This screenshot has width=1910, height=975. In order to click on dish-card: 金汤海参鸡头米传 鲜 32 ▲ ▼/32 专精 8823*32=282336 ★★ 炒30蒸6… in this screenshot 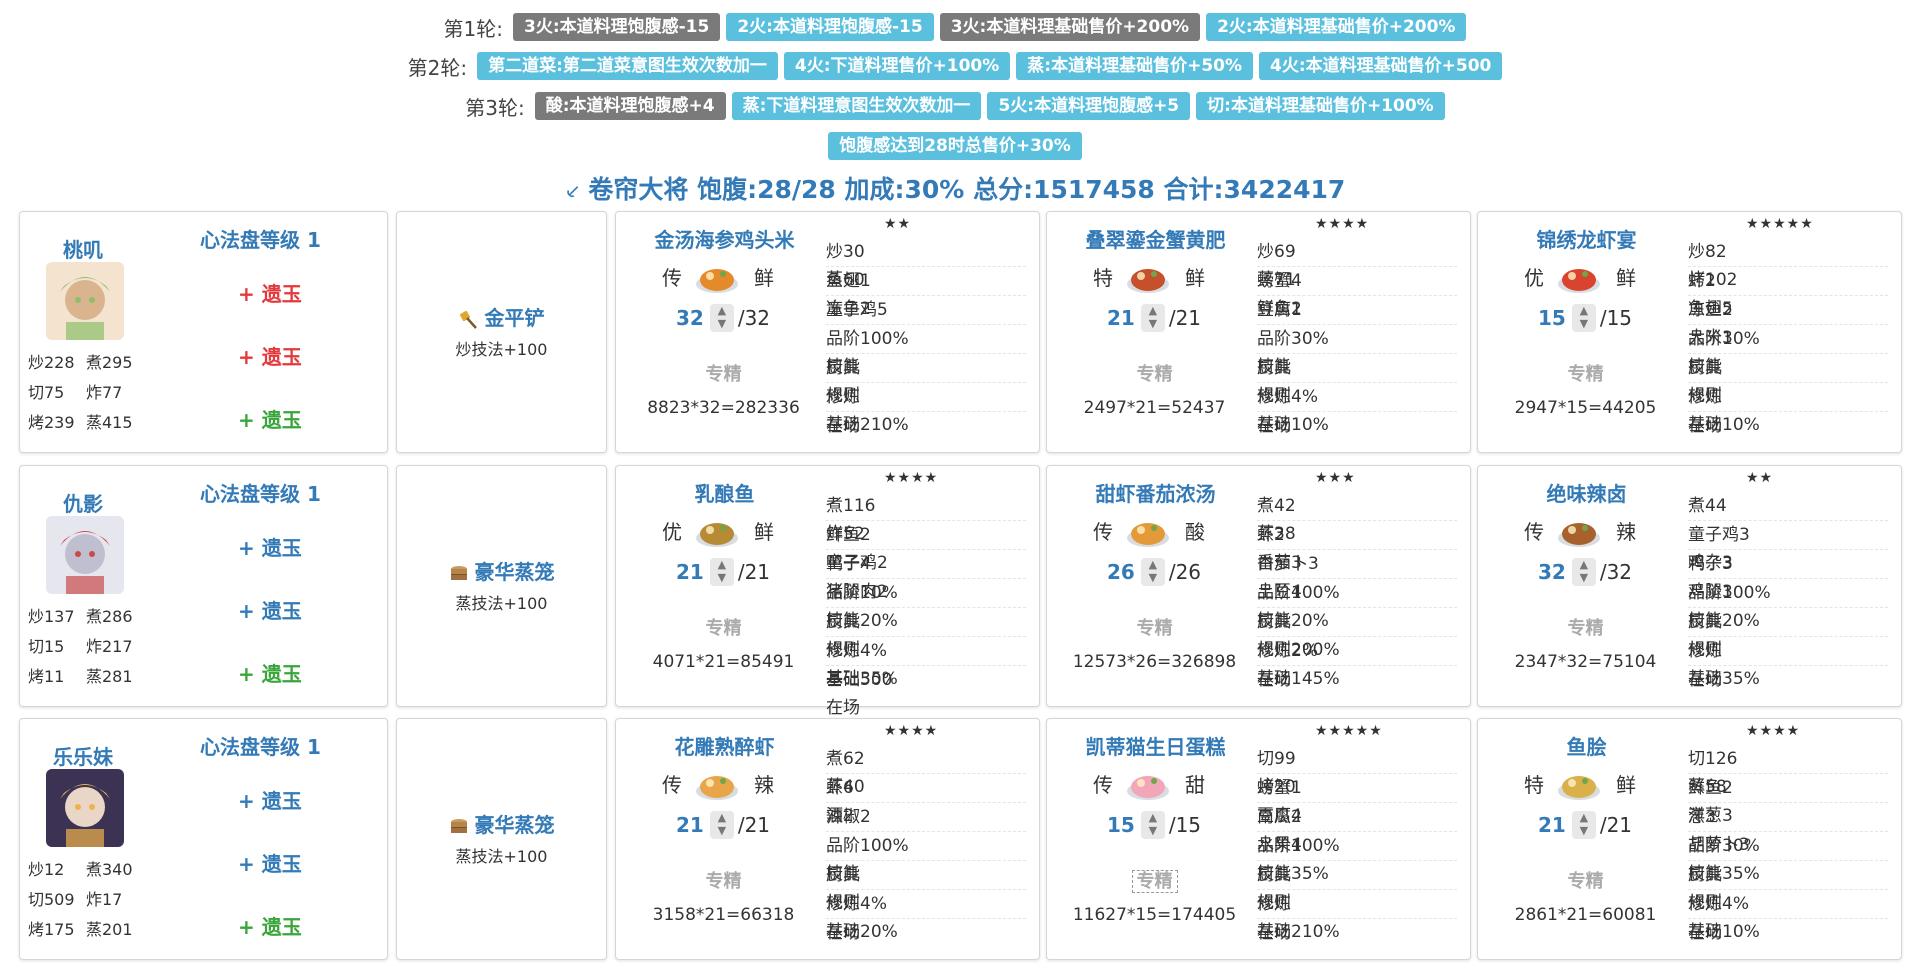, I will do `click(827, 332)`.